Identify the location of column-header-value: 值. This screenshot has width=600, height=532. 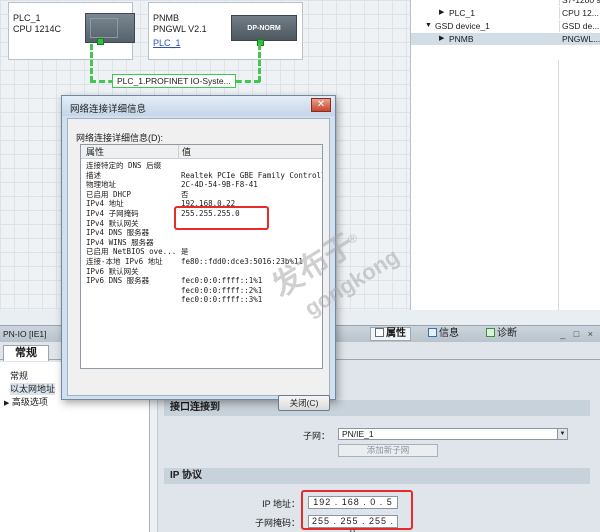
(184, 152).